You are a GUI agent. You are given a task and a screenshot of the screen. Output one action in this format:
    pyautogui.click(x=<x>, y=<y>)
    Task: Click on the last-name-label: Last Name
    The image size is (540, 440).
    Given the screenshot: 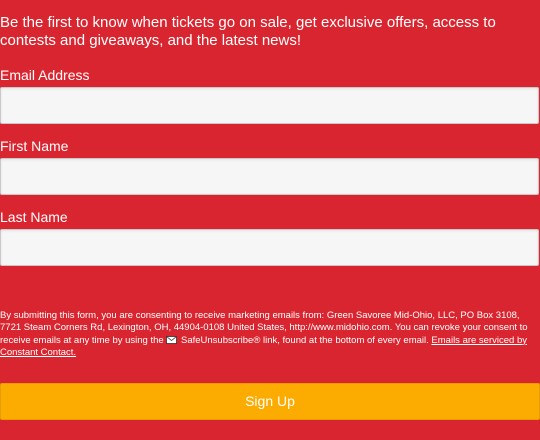 What is the action you would take?
    pyautogui.click(x=34, y=217)
    